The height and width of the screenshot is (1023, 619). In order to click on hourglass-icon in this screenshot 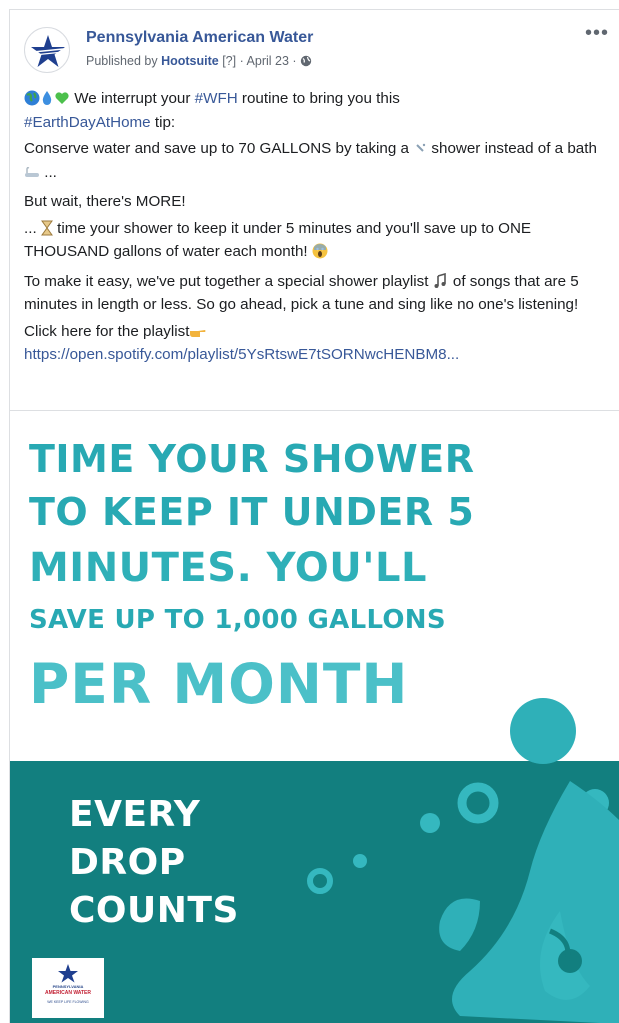, I will do `click(46, 231)`.